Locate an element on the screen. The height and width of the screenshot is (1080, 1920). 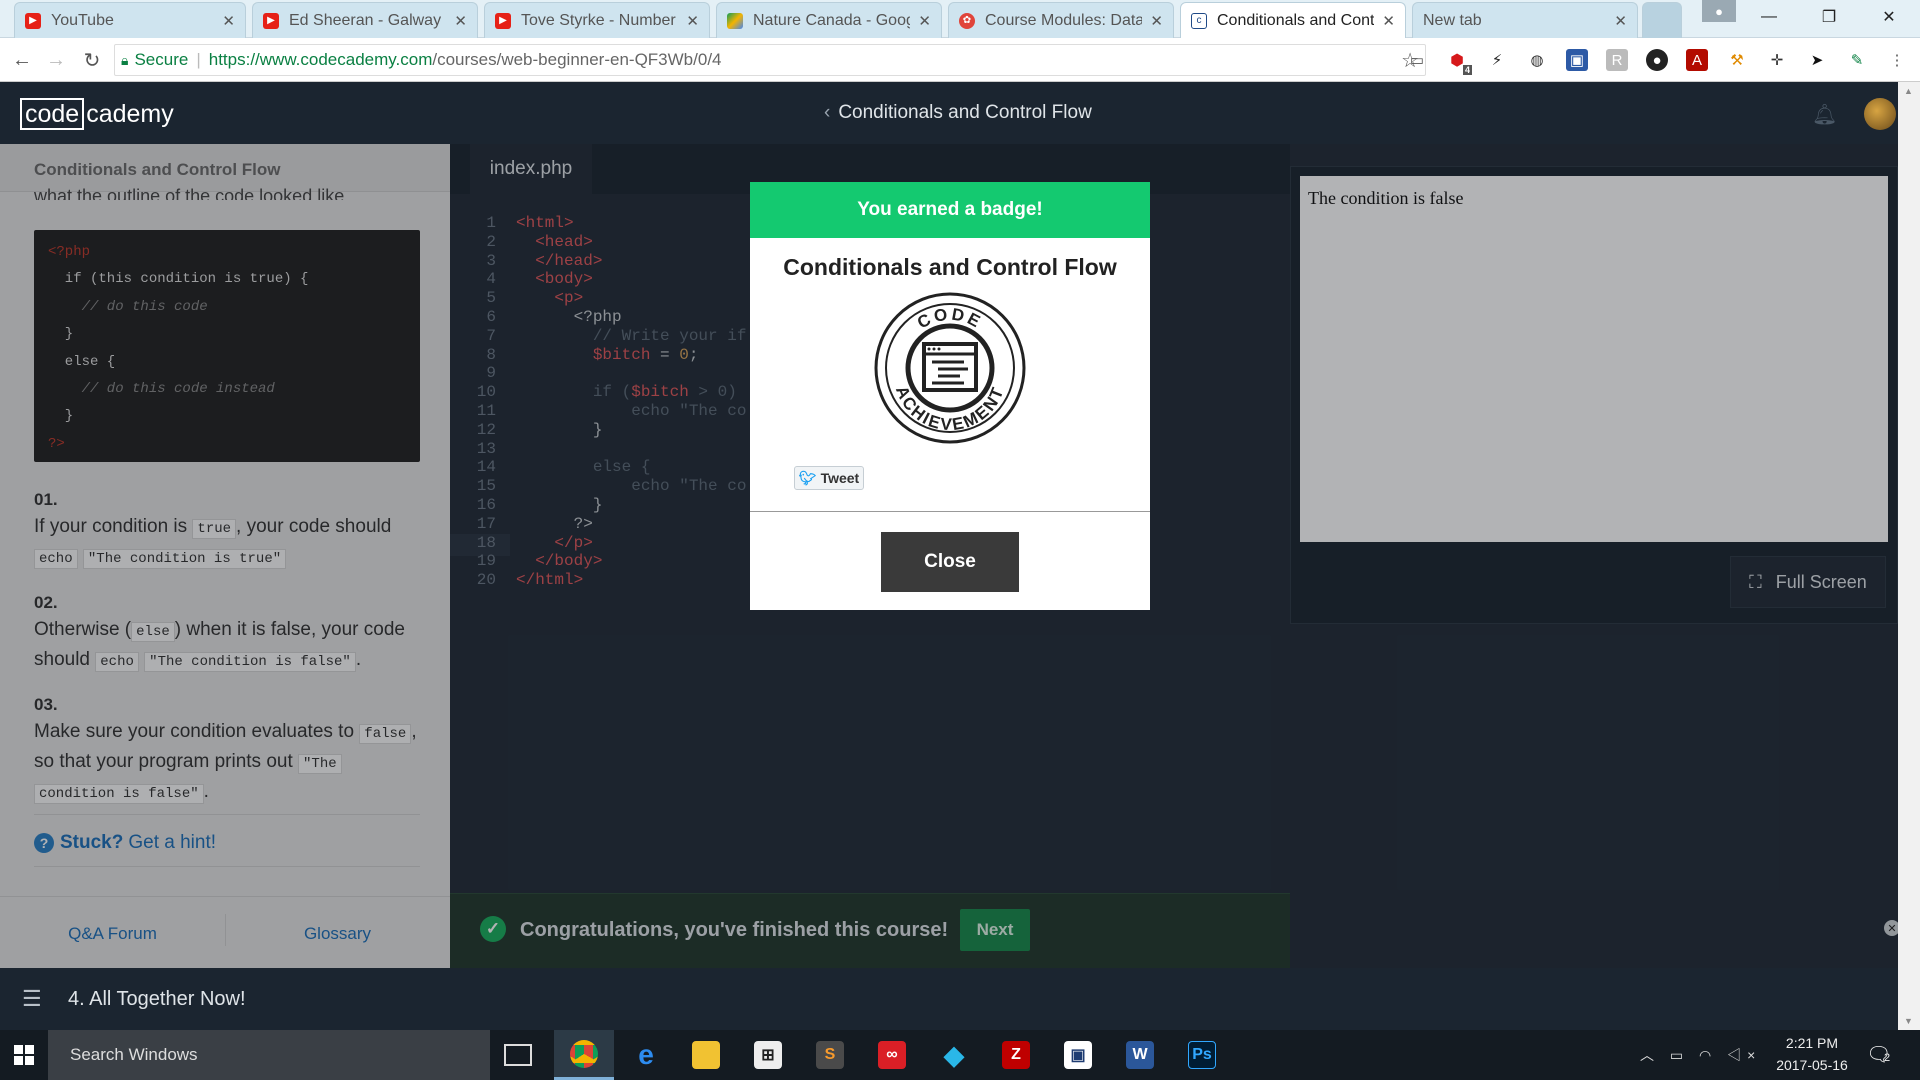
taskbar-sublime: S is located at coordinates (830, 1055).